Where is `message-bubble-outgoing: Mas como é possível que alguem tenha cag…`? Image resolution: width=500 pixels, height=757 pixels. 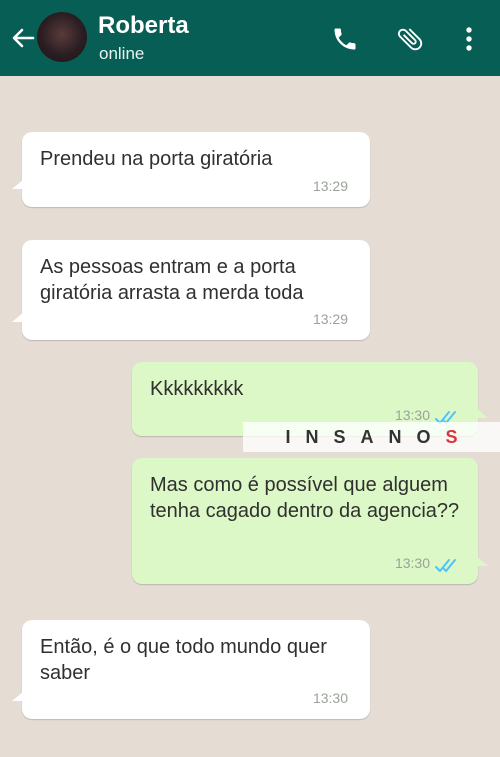
message-bubble-outgoing: Mas como é possível que alguem tenha cag… is located at coordinates (310, 521).